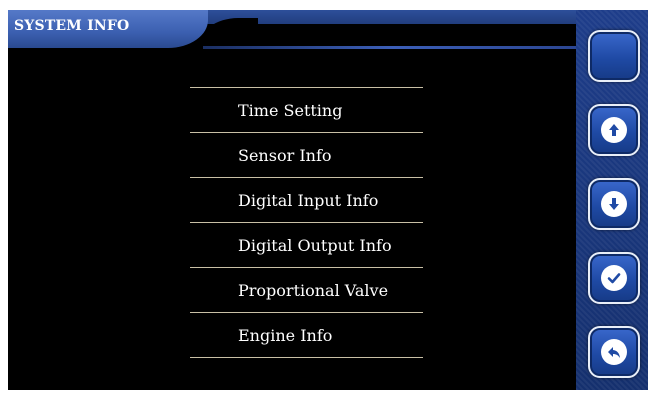 The height and width of the screenshot is (394, 652). What do you see at coordinates (313, 290) in the screenshot?
I see `menu-item-label: Proportional Valve` at bounding box center [313, 290].